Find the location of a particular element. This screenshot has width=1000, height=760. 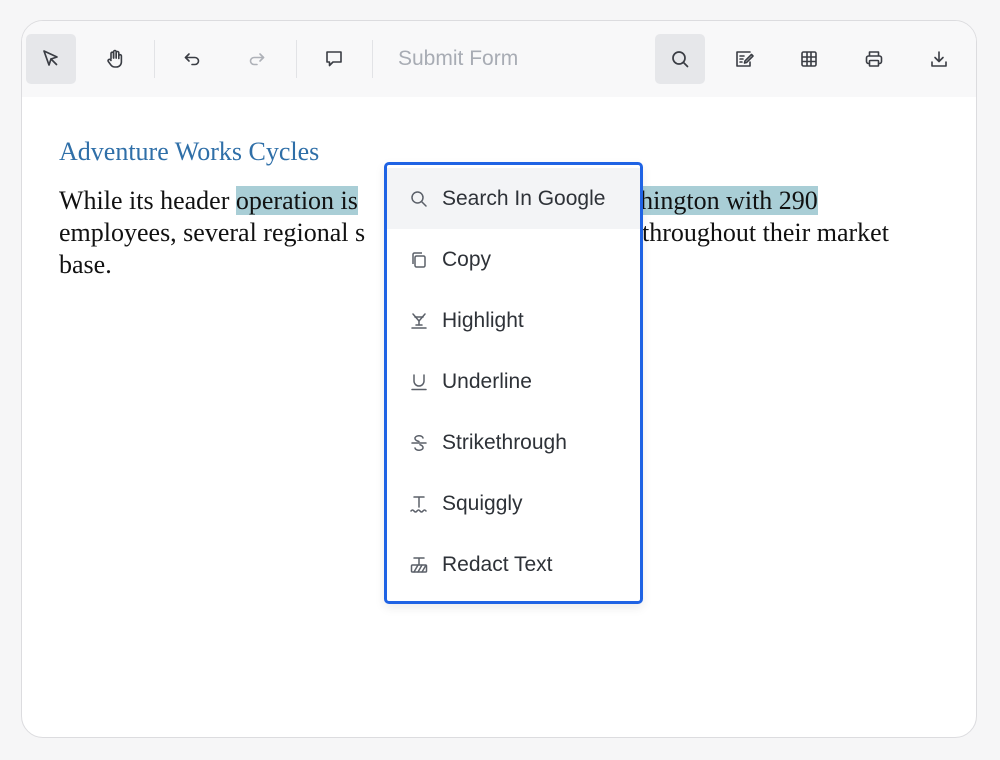

paragraph-text: base. is located at coordinates (85, 264).